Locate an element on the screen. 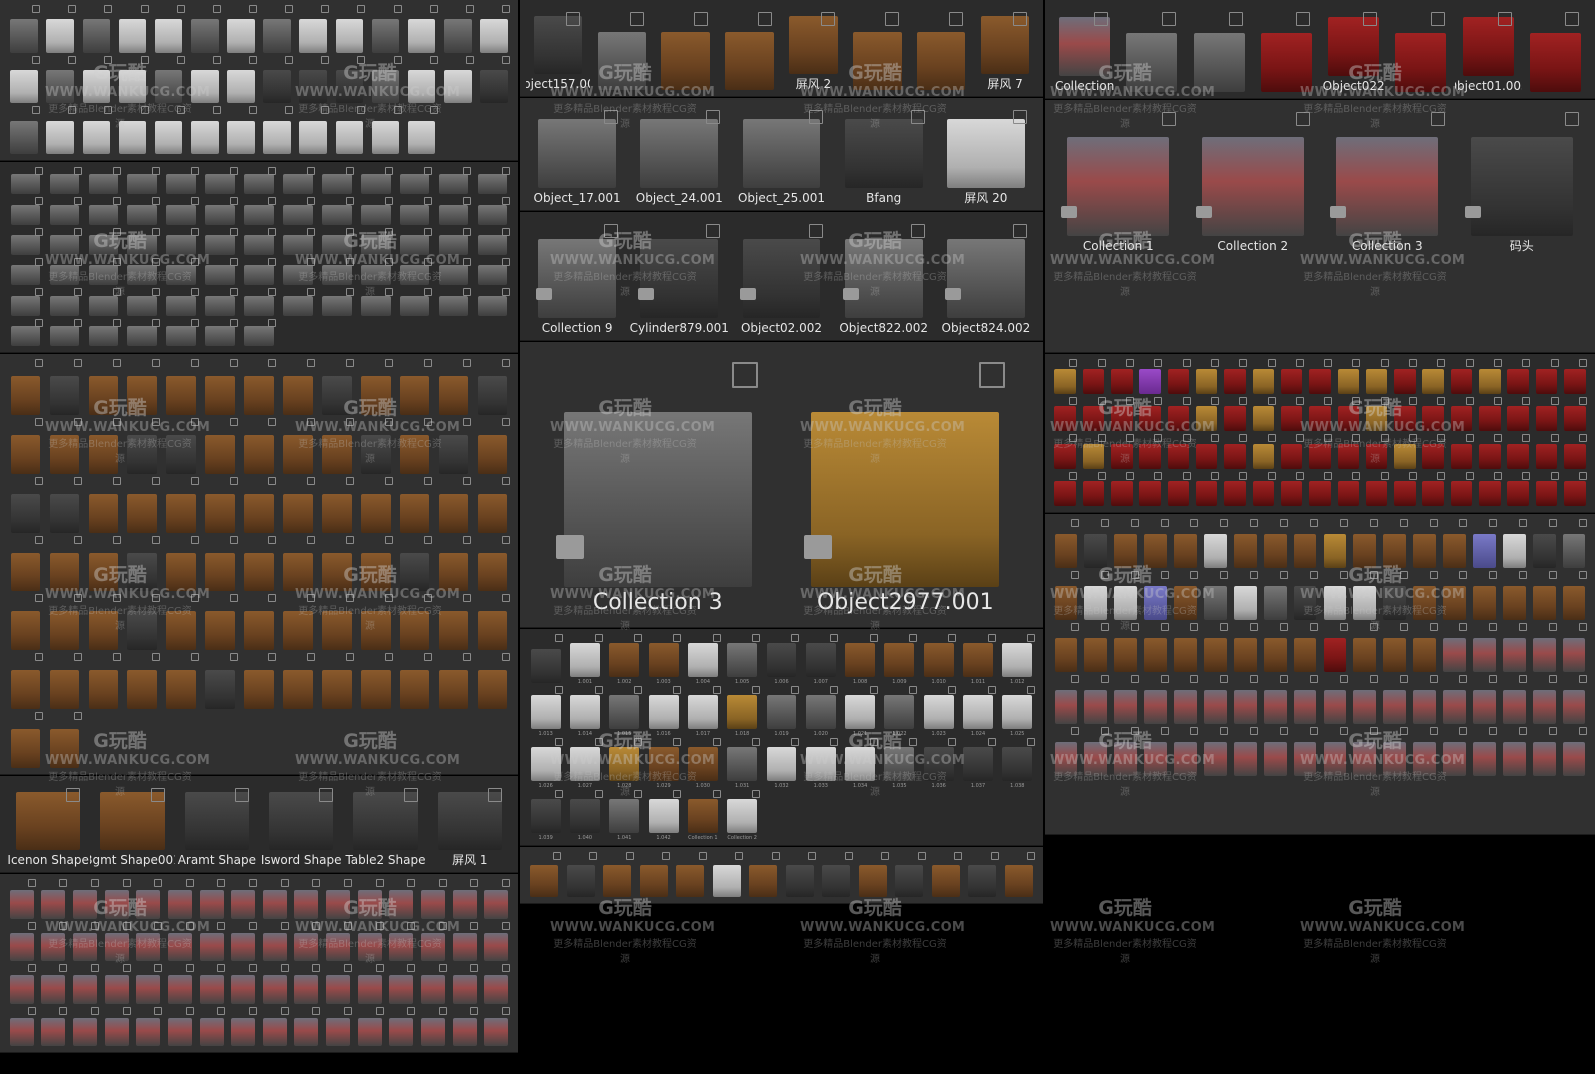 Image resolution: width=1595 pixels, height=1074 pixels. asset-tile: Isword Shape is located at coordinates (301, 824).